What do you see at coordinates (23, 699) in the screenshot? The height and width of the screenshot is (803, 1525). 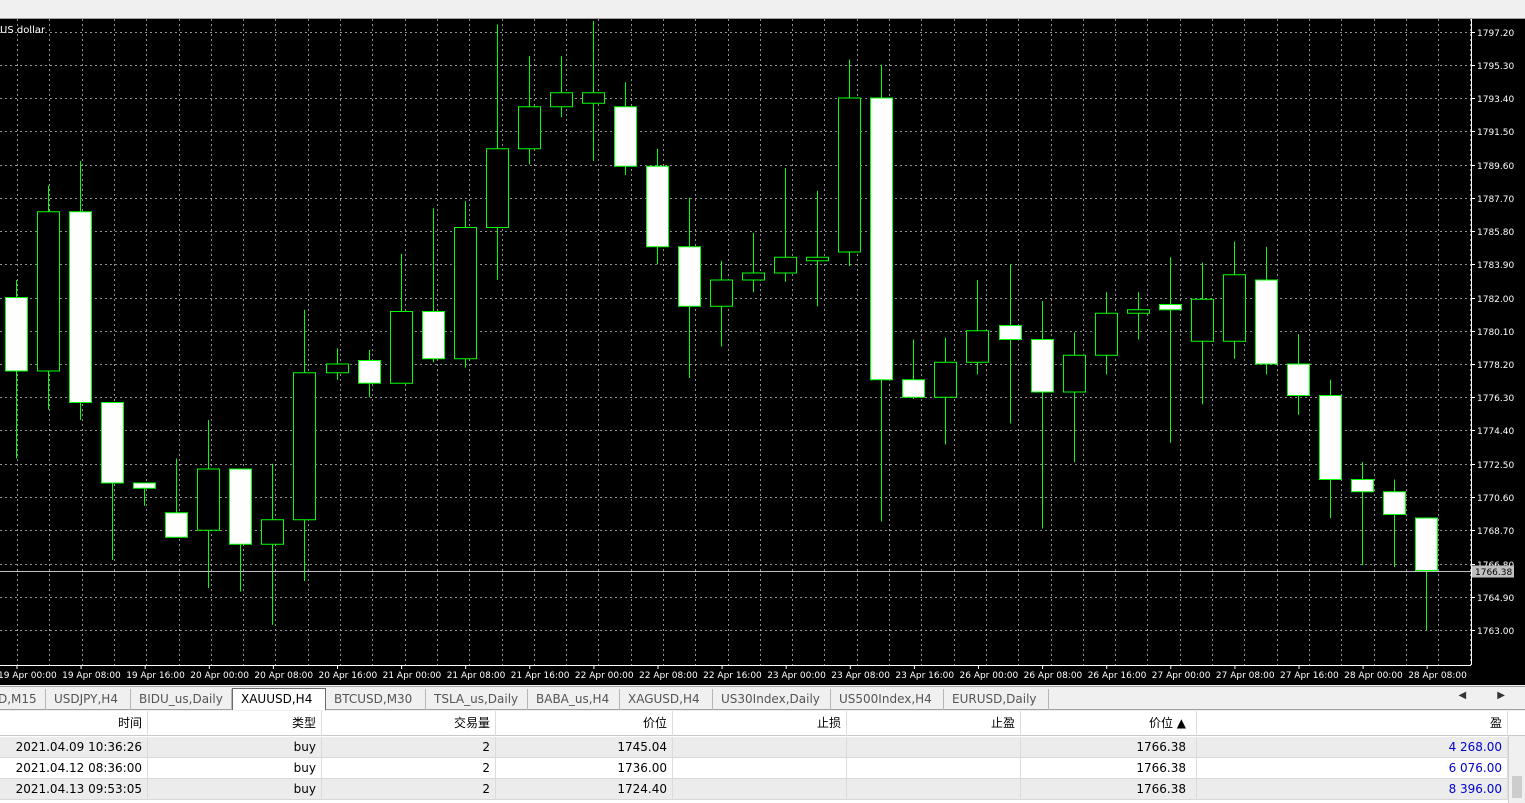 I see `tab-chart-0: D,M15` at bounding box center [23, 699].